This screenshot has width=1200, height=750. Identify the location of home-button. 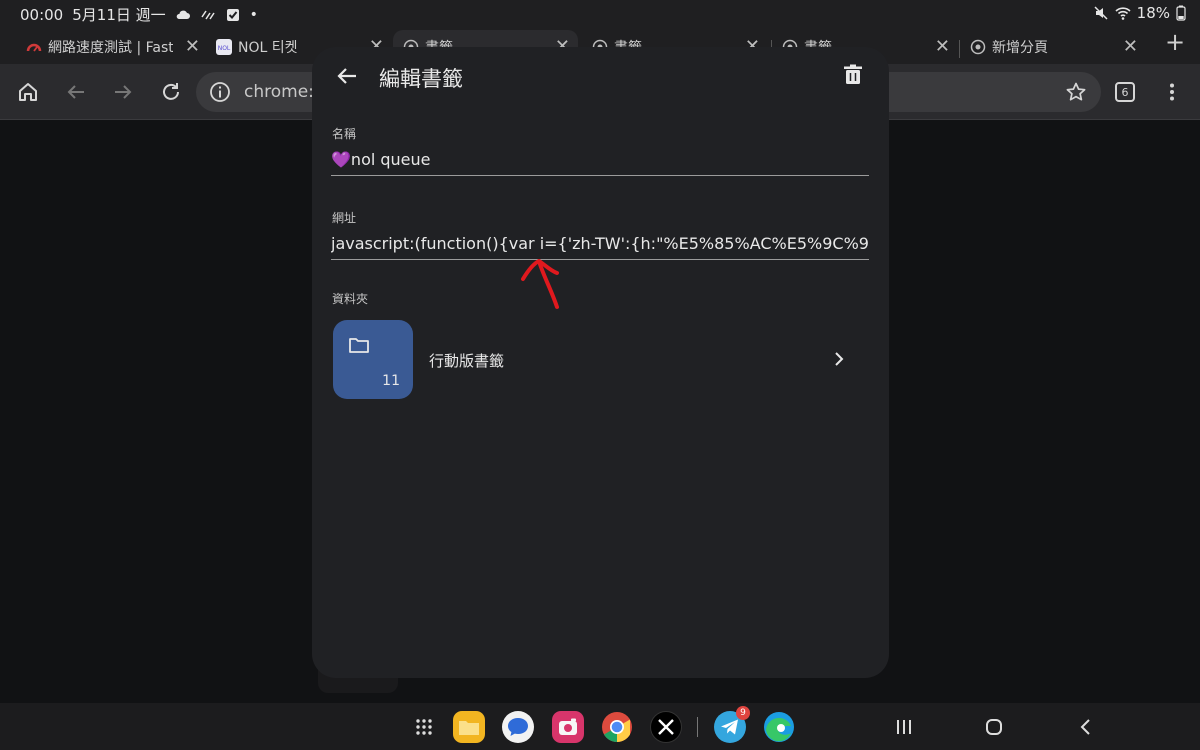
(28, 92).